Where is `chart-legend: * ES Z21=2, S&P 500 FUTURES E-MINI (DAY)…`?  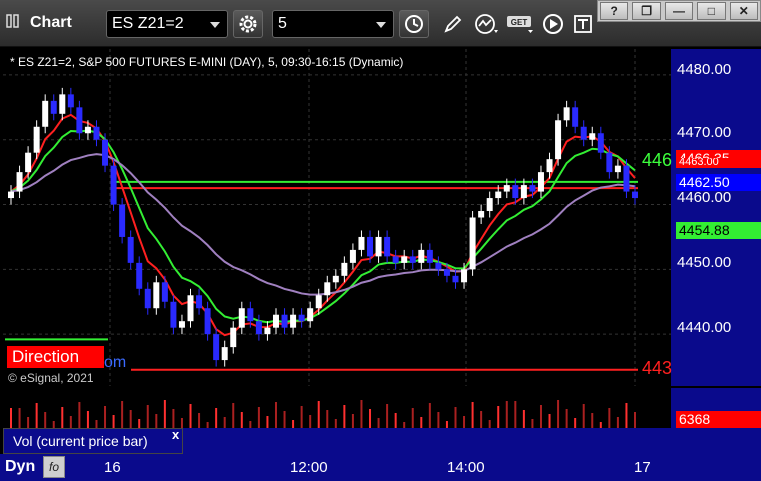
chart-legend: * ES Z21=2, S&P 500 FUTURES E-MINI (DAY)… is located at coordinates (207, 62).